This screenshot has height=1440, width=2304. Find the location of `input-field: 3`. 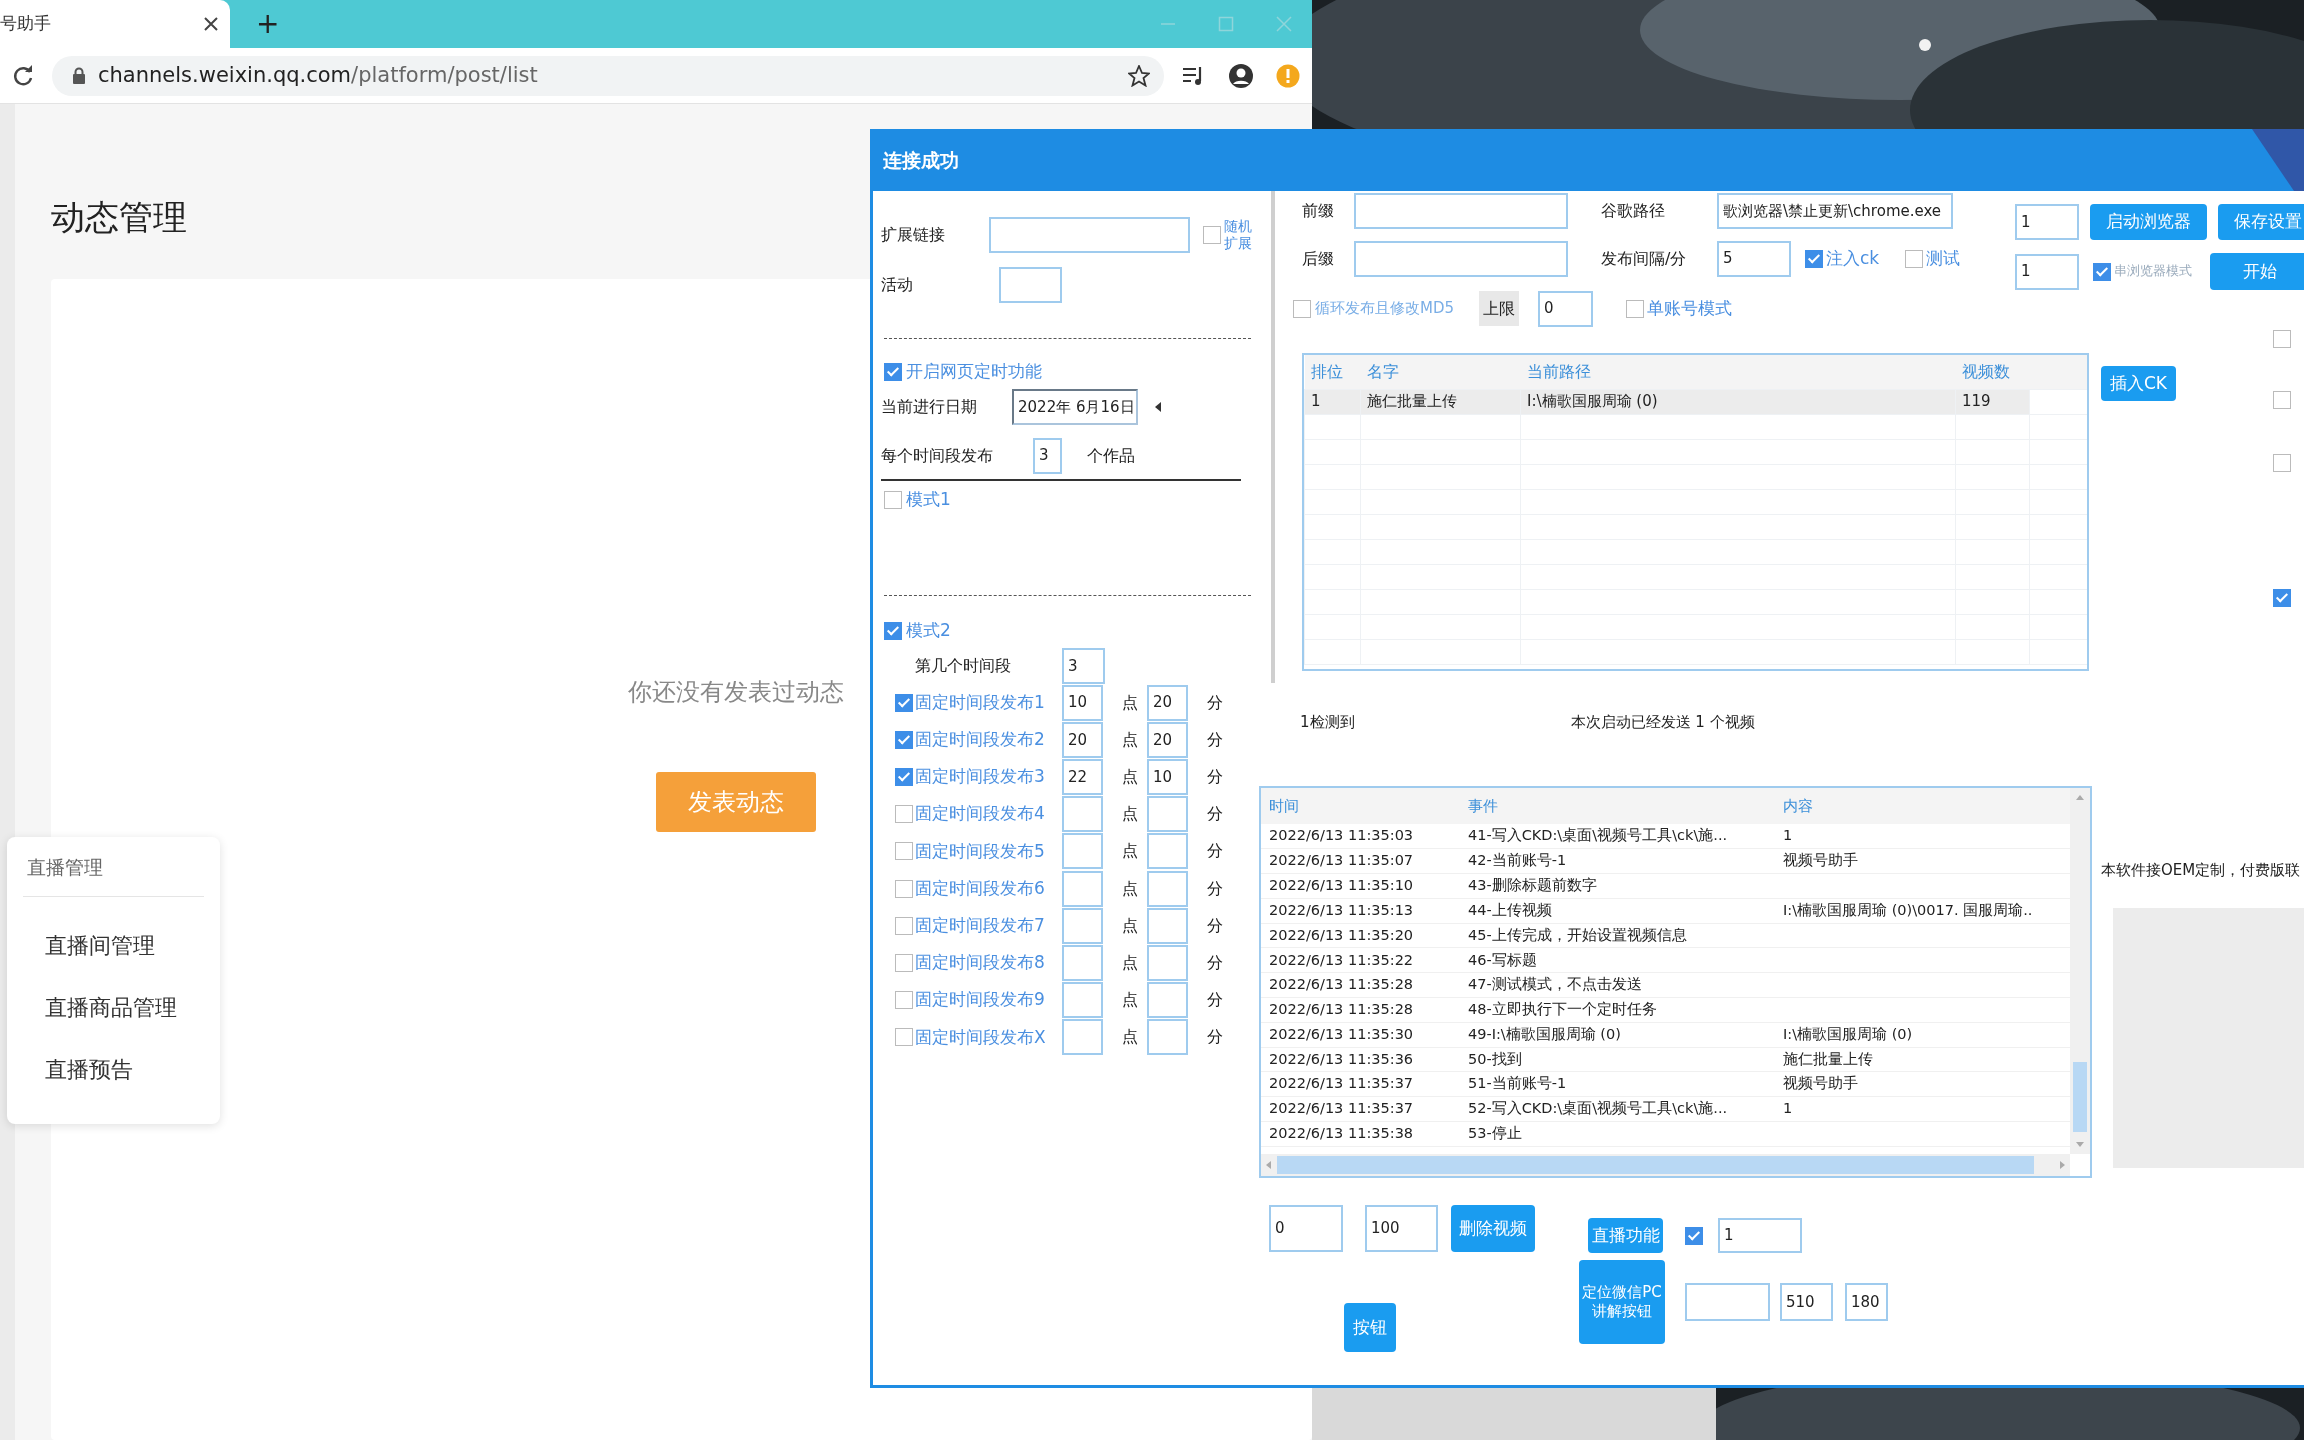

input-field: 3 is located at coordinates (1083, 666).